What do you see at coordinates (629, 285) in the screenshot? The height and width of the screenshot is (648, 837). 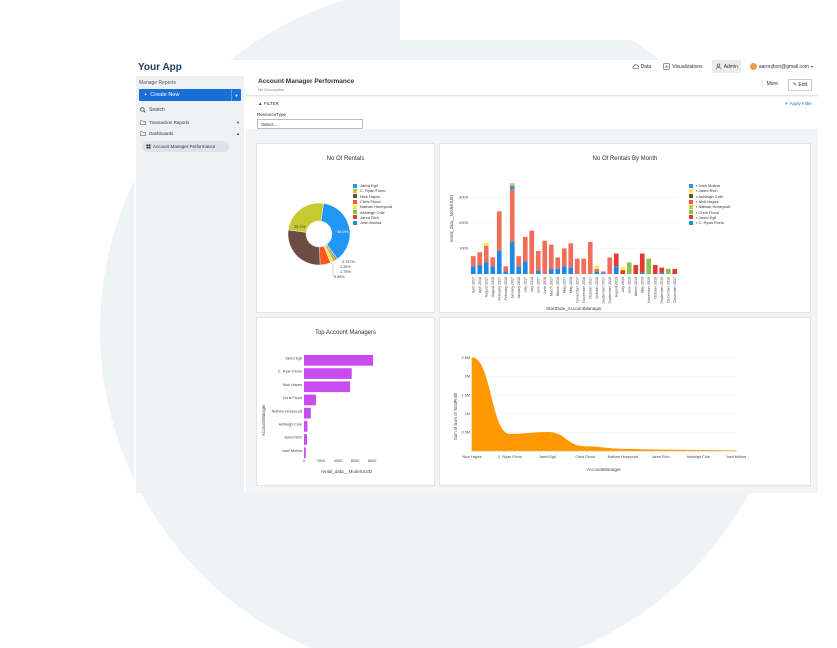 I see `x-tick-label: June 2019` at bounding box center [629, 285].